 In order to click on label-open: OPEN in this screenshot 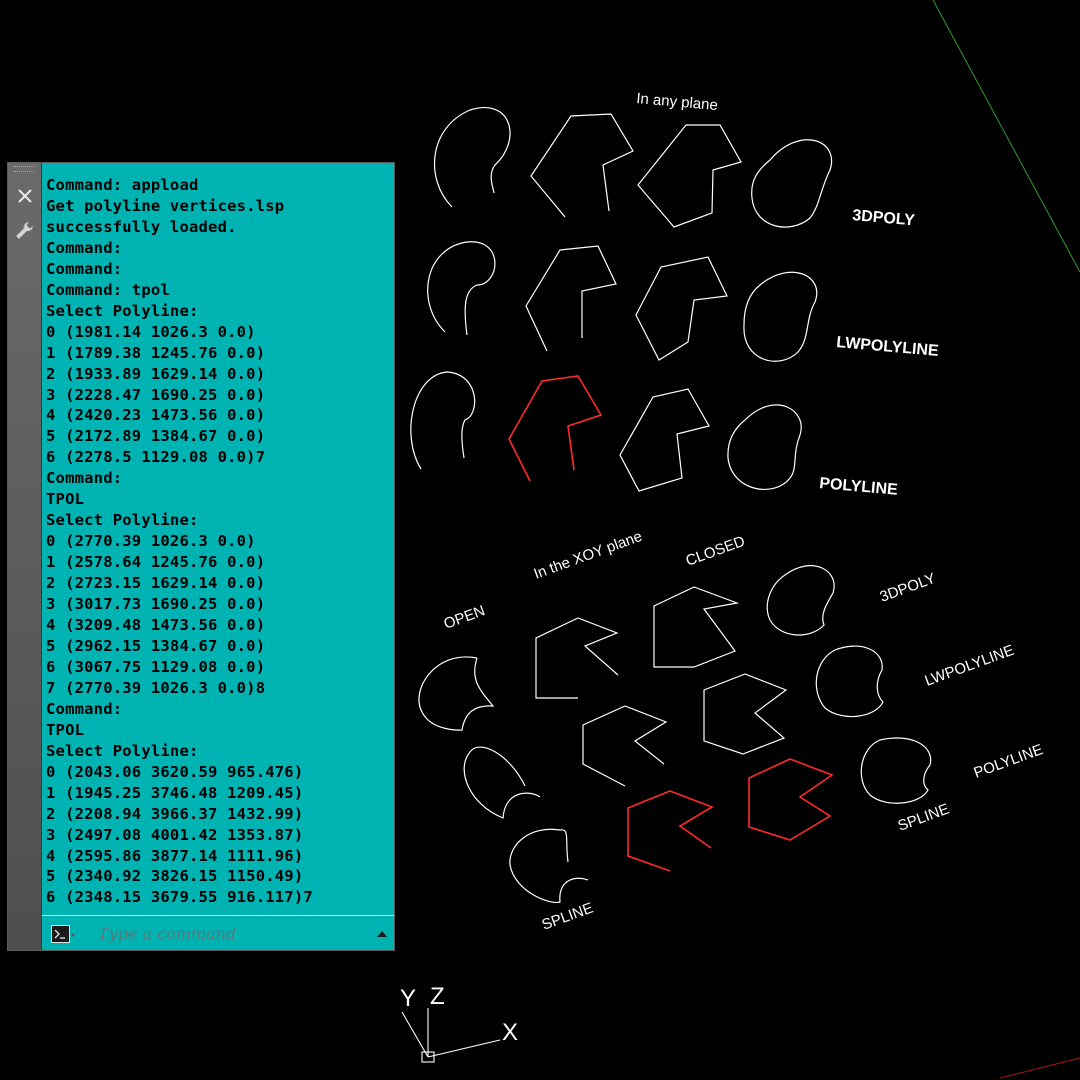, I will do `click(465, 617)`.